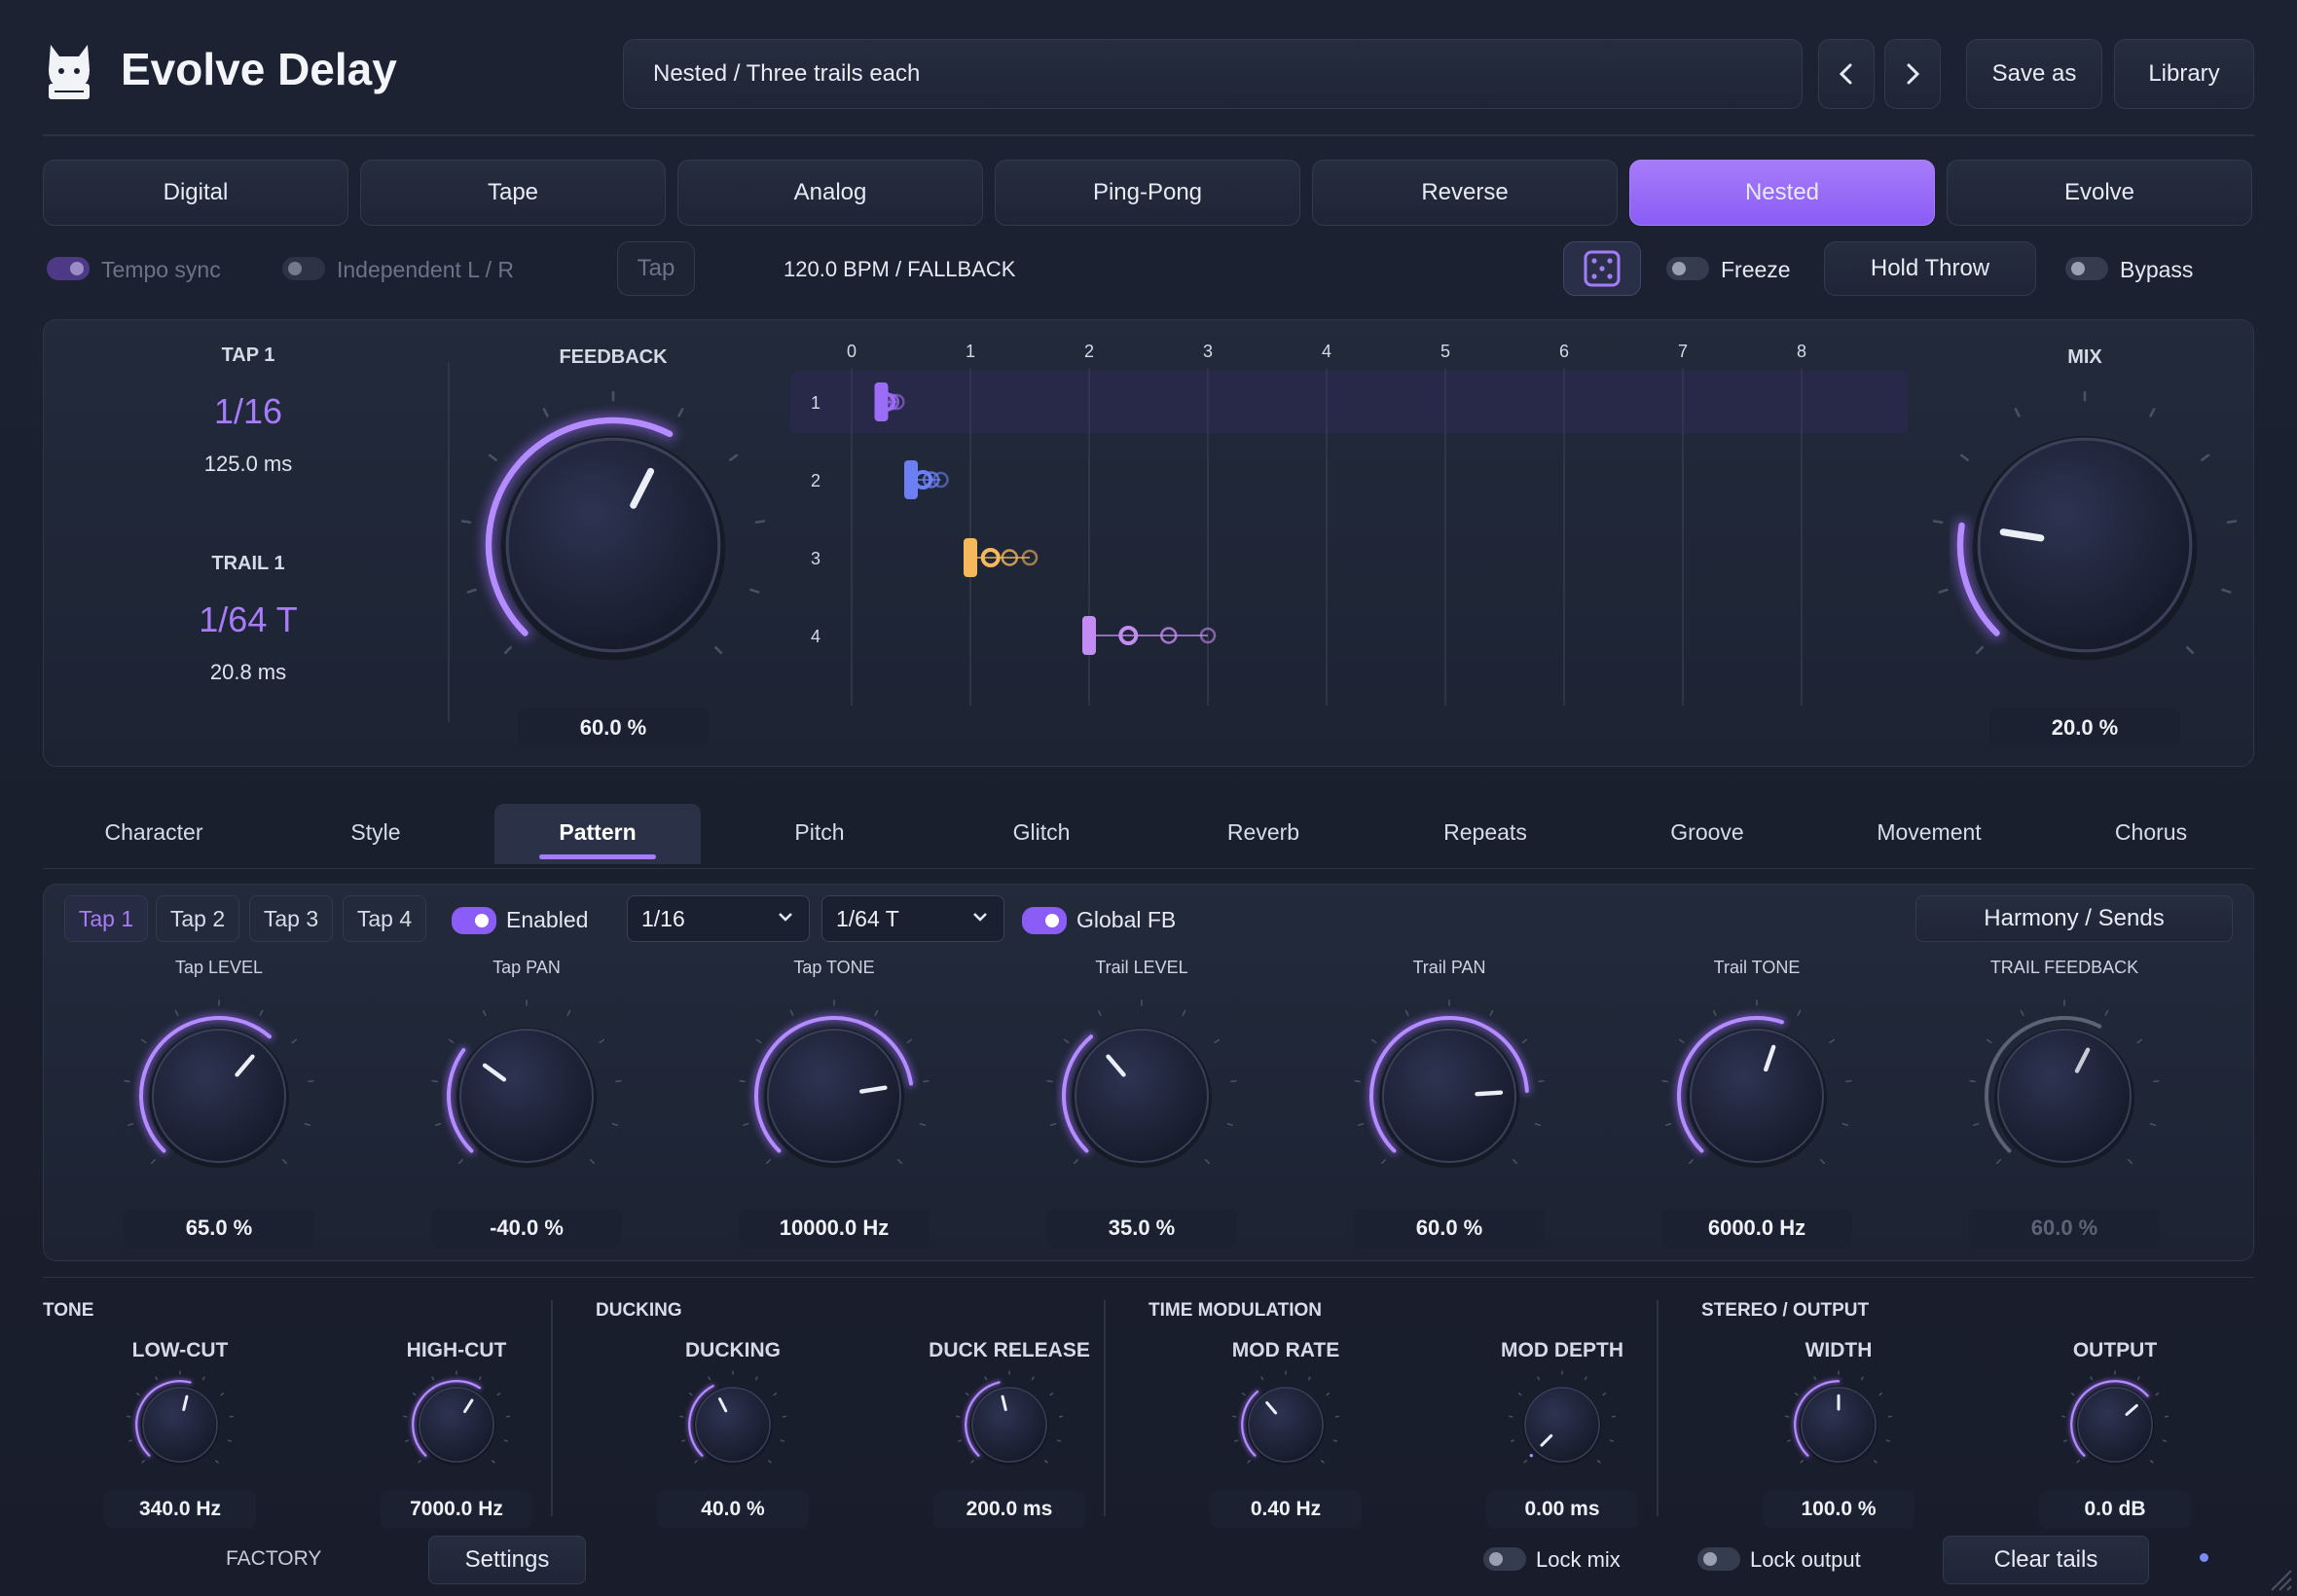  What do you see at coordinates (2151, 832) in the screenshot?
I see `subtab-chorus: Chorus` at bounding box center [2151, 832].